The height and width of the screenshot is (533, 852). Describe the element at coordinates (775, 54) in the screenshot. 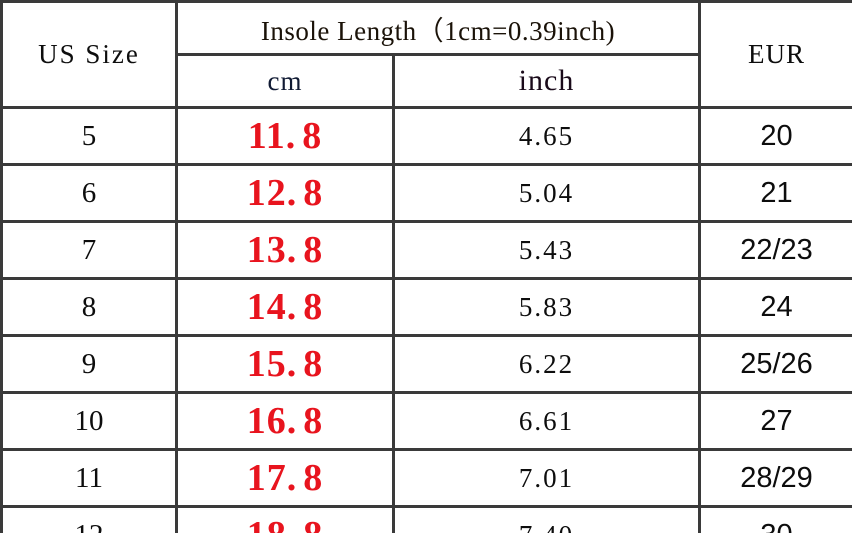

I see `header-eur: EUR` at that location.